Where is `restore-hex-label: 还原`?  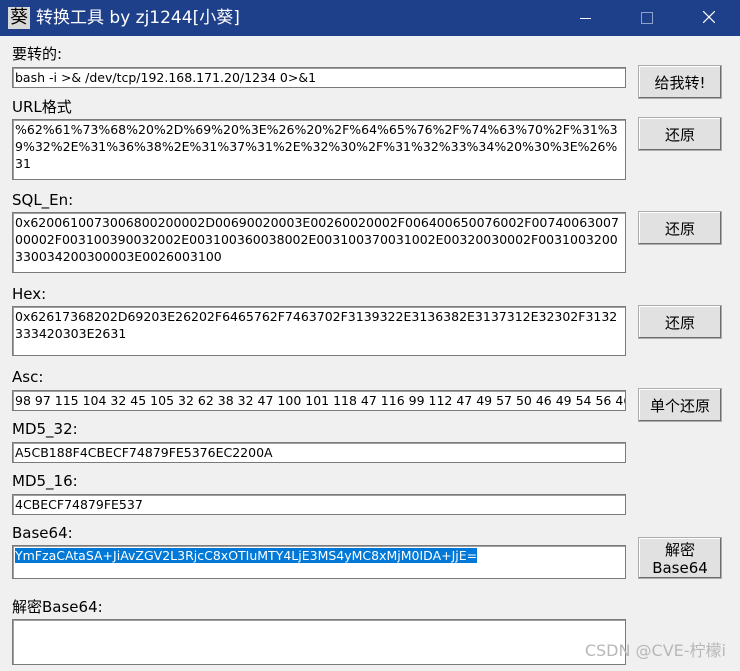
restore-hex-label: 还原 is located at coordinates (679, 323).